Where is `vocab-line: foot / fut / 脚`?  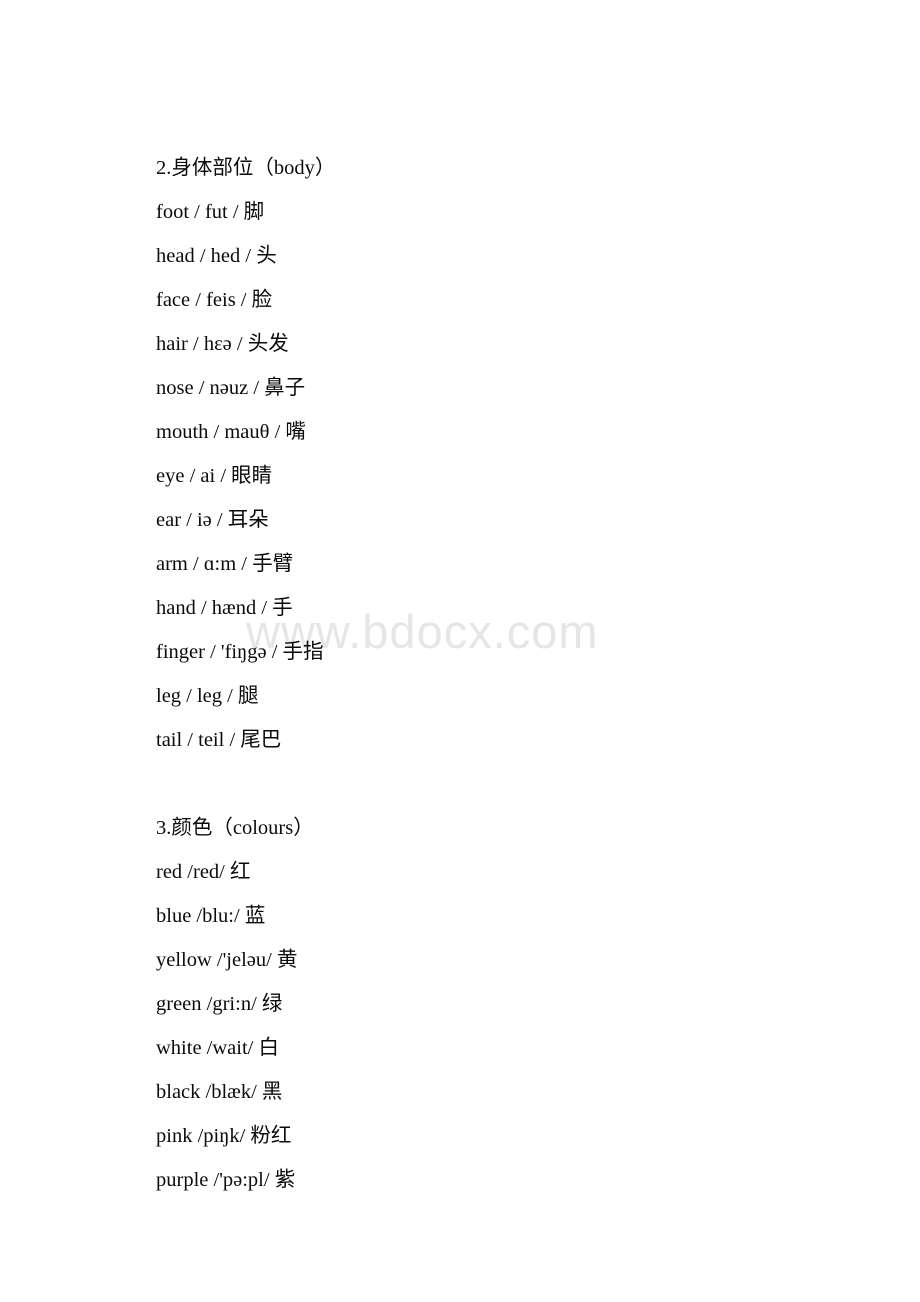
vocab-line: foot / fut / 脚 is located at coordinates (210, 212).